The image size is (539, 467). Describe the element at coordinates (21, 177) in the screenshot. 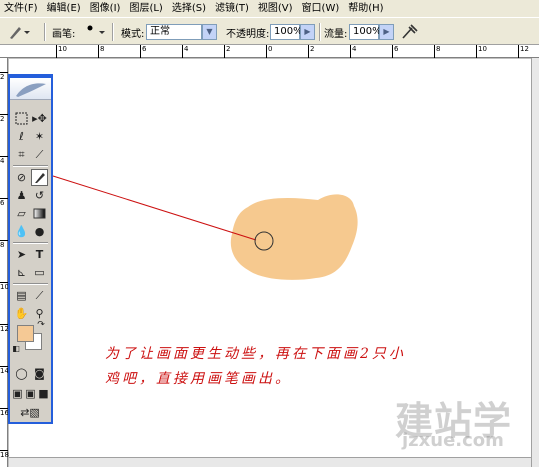

I see `healing-brush-tool-icon: ⊘` at that location.